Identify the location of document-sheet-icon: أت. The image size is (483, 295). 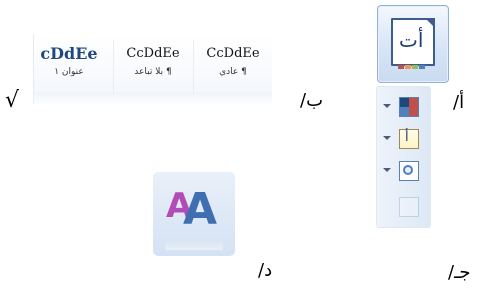
(413, 43).